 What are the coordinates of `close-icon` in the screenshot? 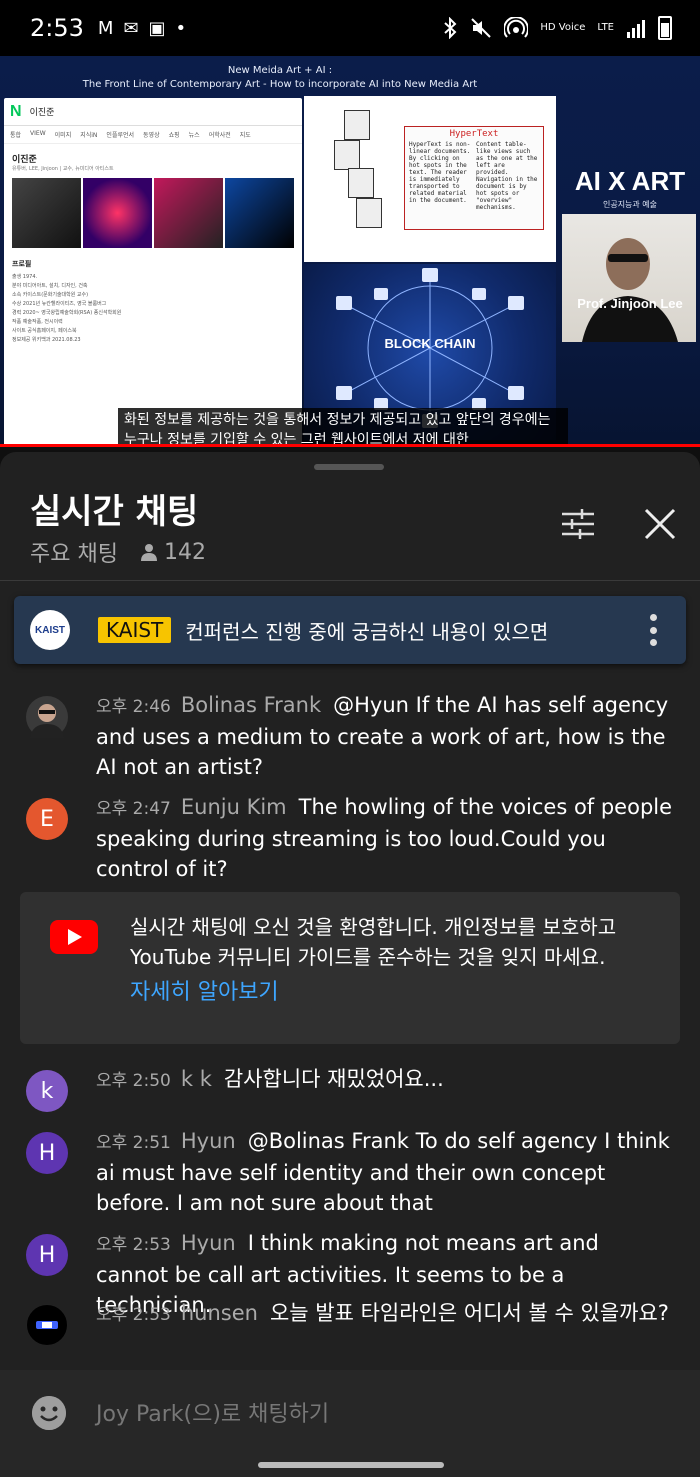 It's located at (660, 524).